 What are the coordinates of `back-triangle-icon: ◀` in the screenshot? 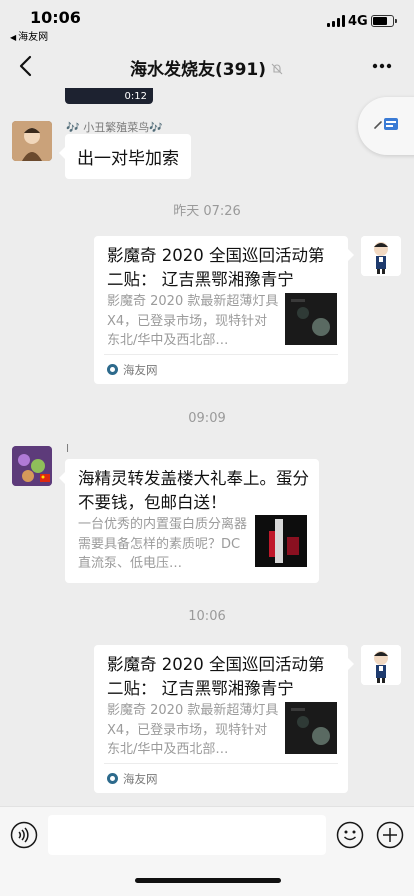 It's located at (13, 37).